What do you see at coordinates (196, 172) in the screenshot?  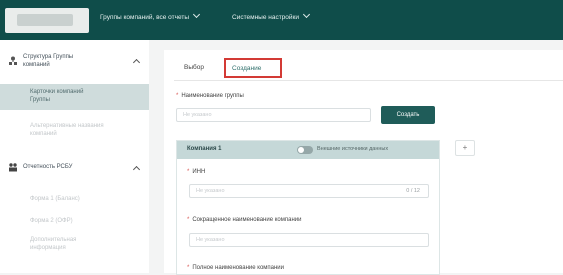 I see `inn-label: * ИНН` at bounding box center [196, 172].